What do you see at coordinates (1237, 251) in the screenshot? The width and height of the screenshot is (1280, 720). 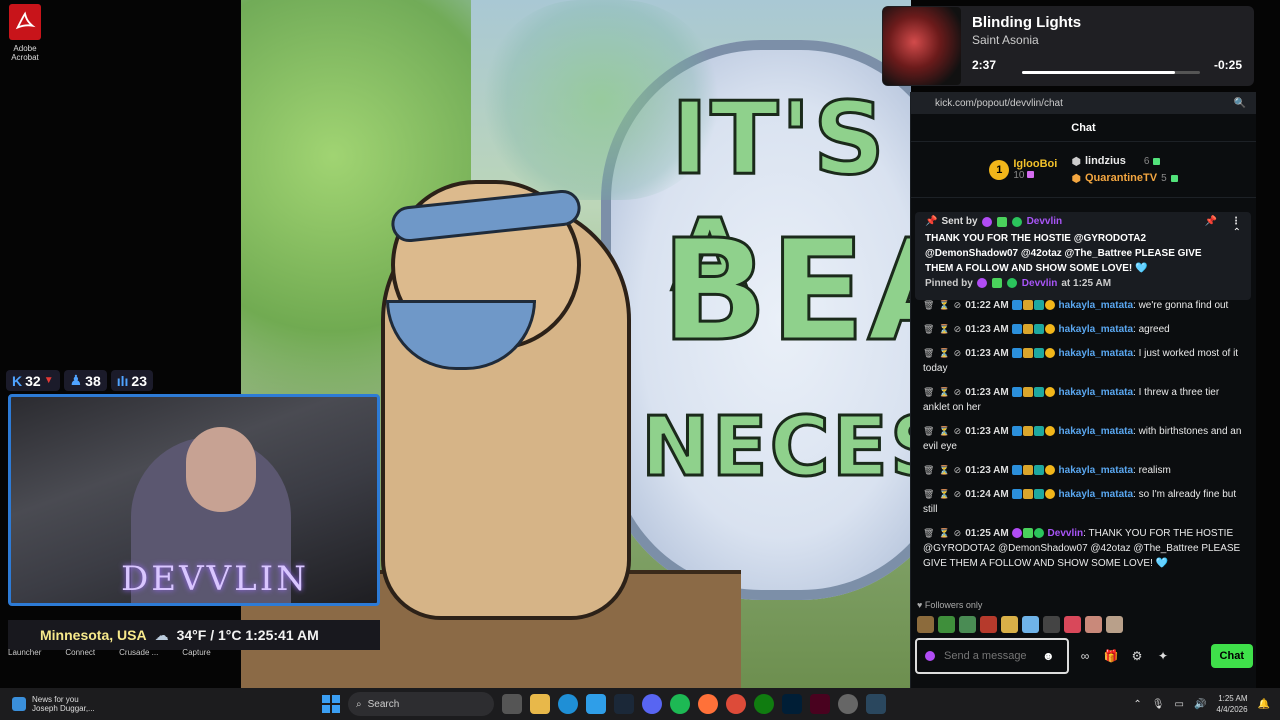 I see `collapse-icon: ⌃` at bounding box center [1237, 251].